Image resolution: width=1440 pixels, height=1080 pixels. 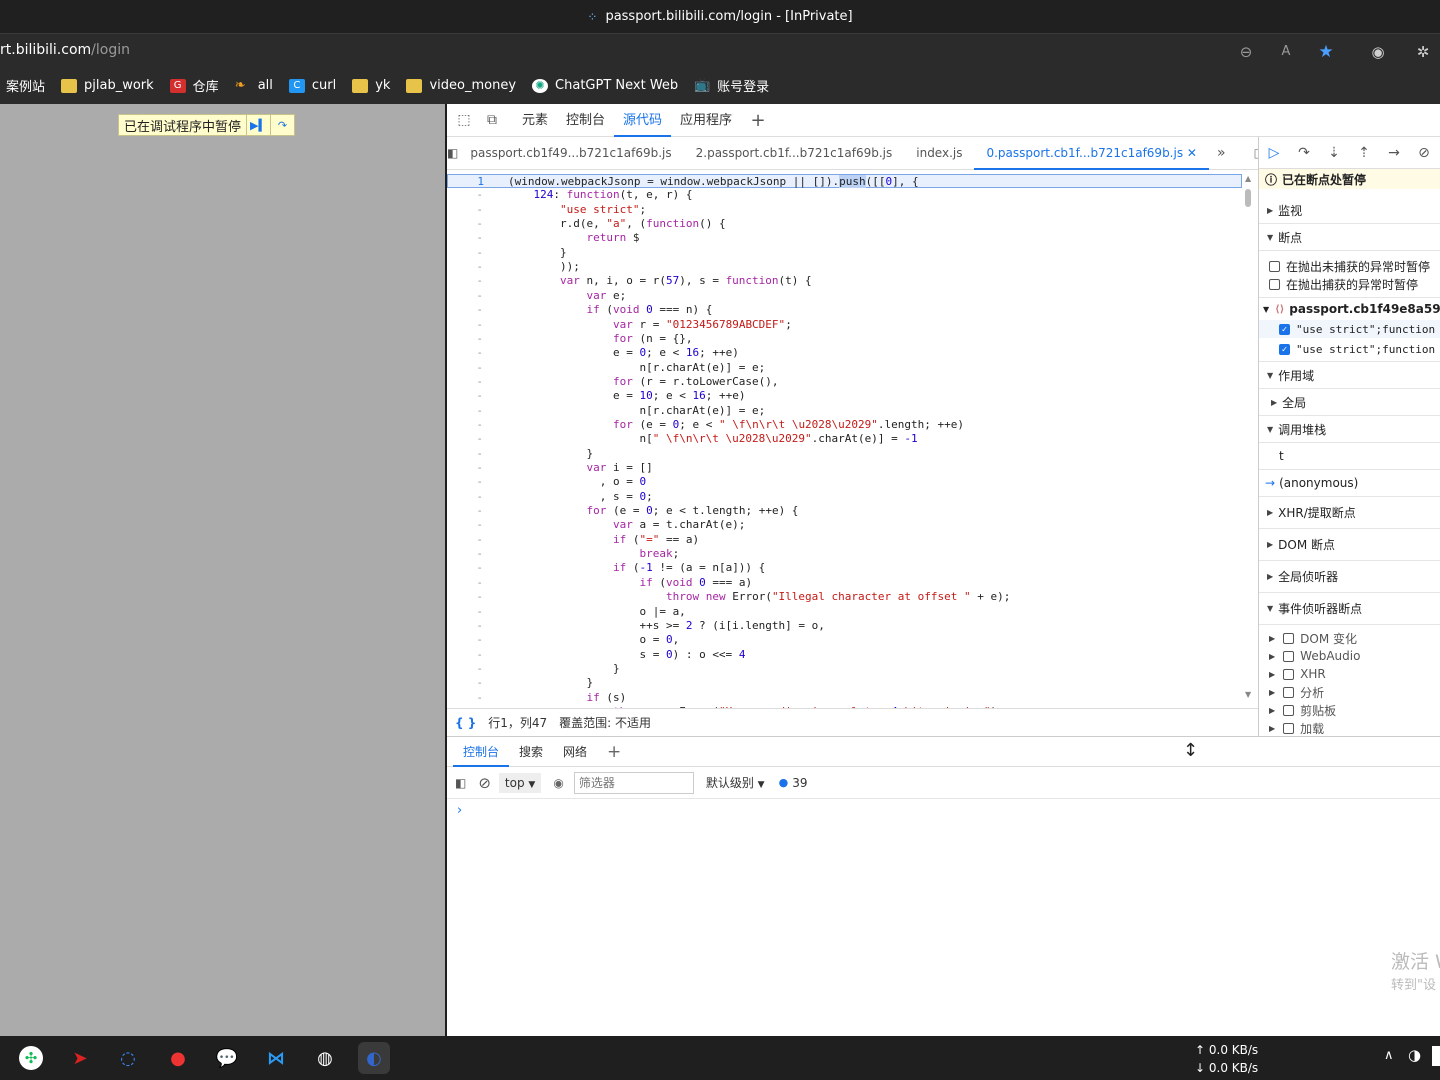 What do you see at coordinates (31, 1058) in the screenshot?
I see `app-icon-1: ✣` at bounding box center [31, 1058].